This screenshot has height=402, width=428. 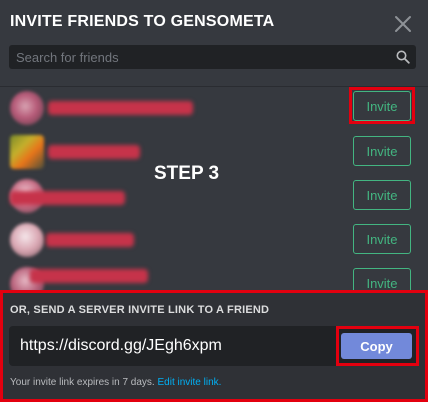 I want to click on expire-text: Your invite link expires in 7 days., so click(x=82, y=382).